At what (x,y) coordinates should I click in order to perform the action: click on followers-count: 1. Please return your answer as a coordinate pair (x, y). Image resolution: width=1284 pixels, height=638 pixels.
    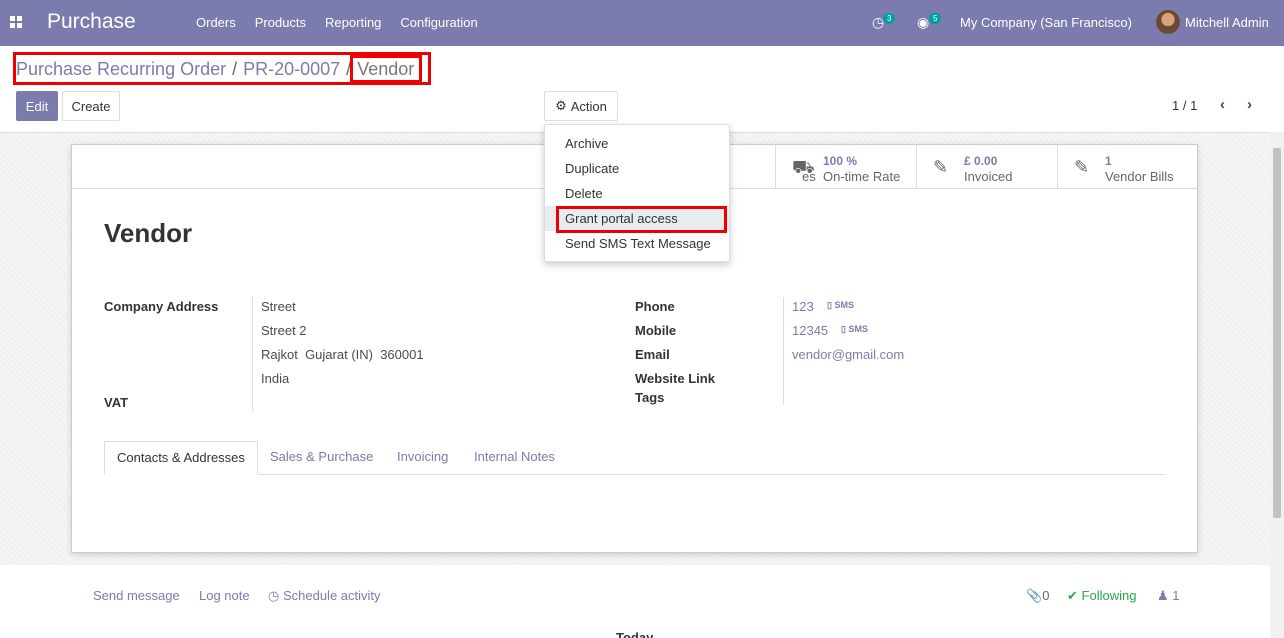
    Looking at the image, I should click on (1176, 595).